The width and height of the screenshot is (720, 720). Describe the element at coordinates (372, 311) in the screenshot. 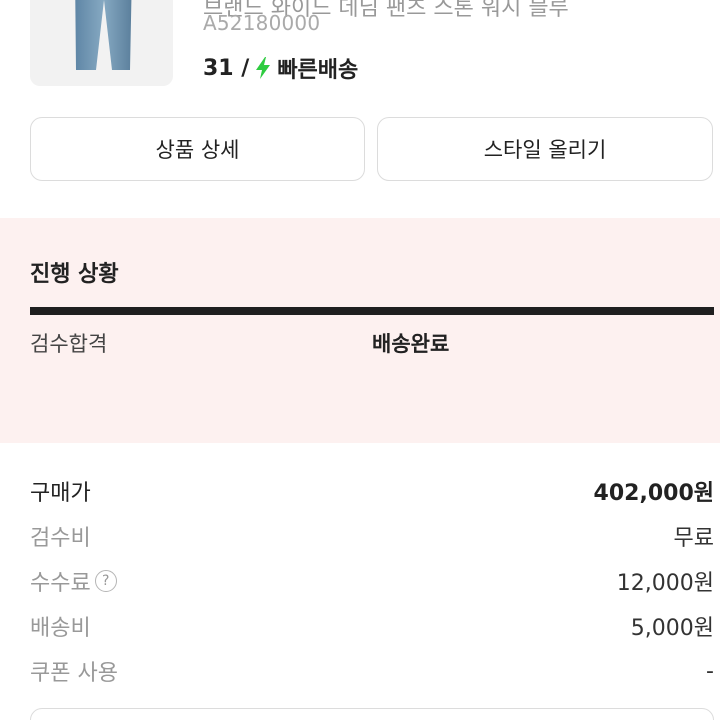

I see `status-progress-bar` at that location.